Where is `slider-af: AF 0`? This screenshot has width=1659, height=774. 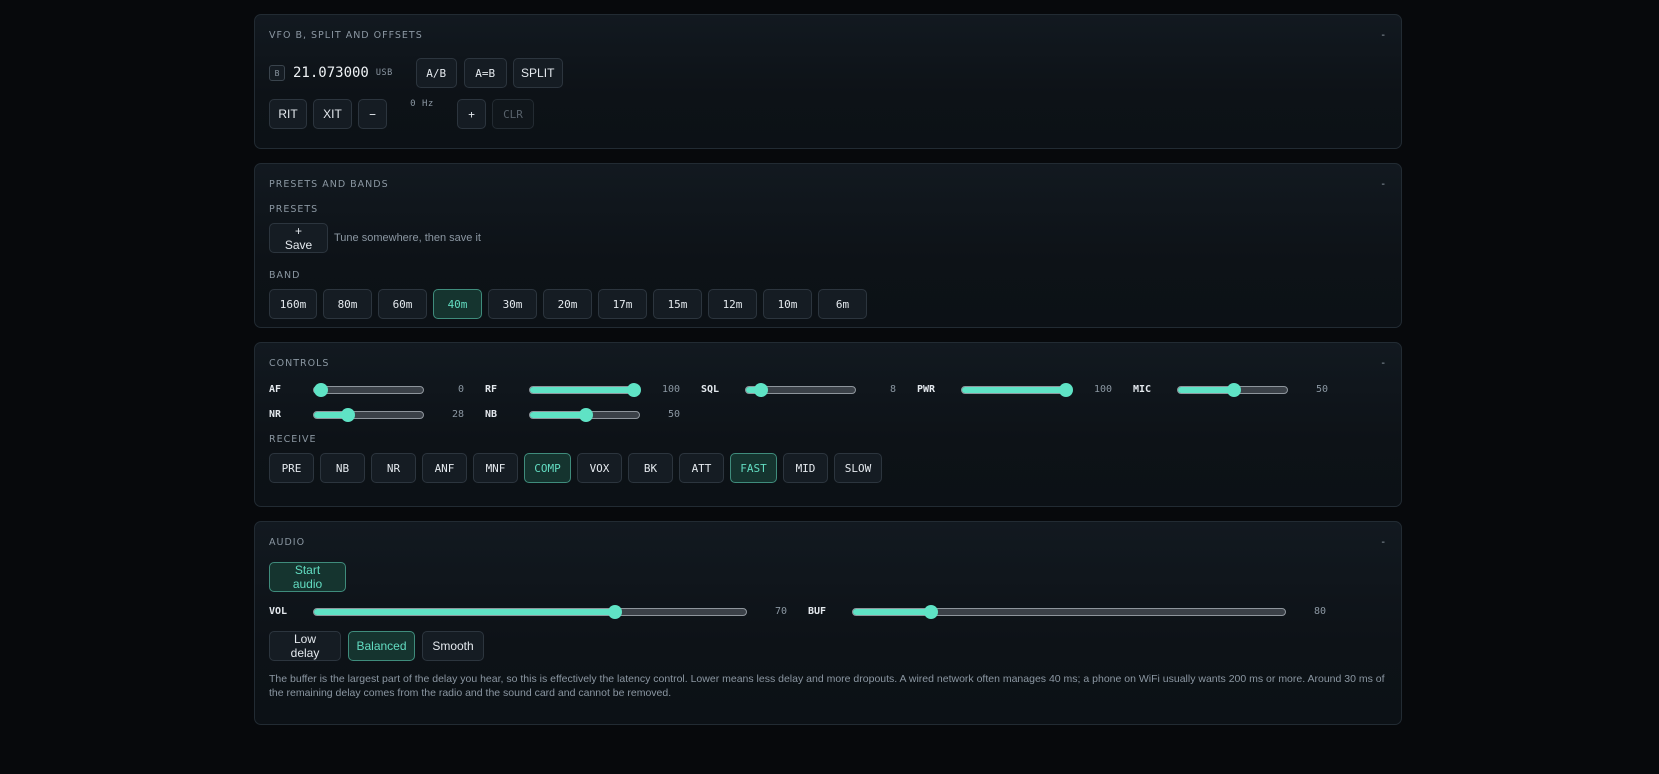
slider-af: AF 0 is located at coordinates (366, 389).